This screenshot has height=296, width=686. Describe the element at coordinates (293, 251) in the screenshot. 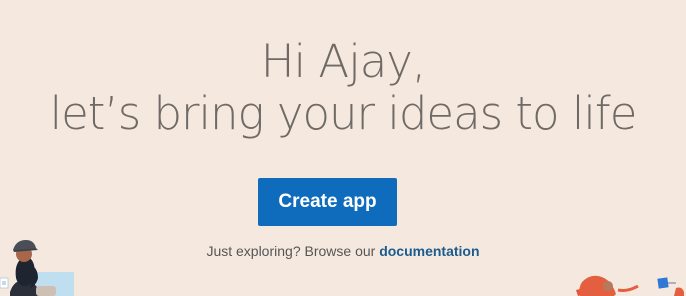

I see `explore-prefix: Just exploring? Browse our` at that location.